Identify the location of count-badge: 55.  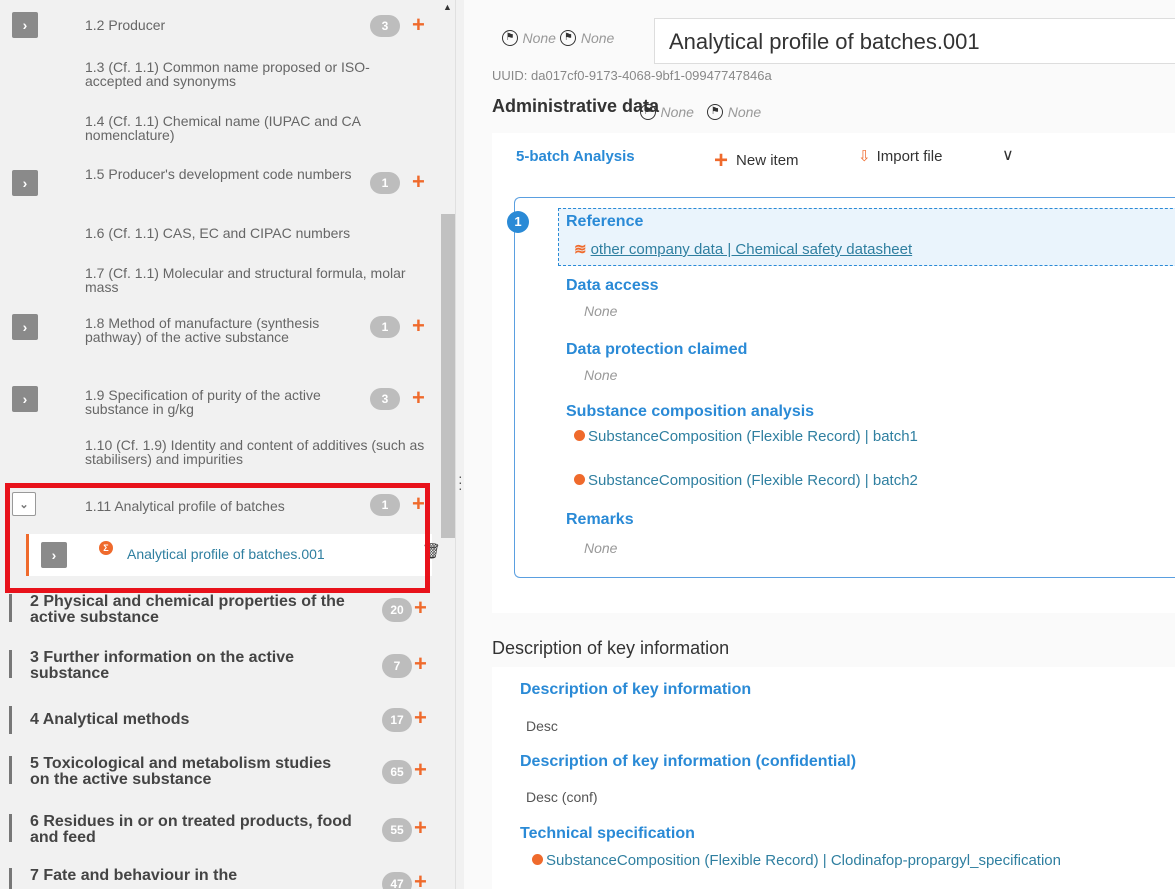
(397, 830).